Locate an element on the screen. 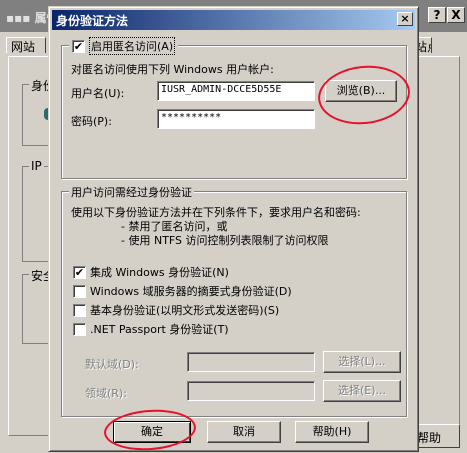 The height and width of the screenshot is (453, 467). close-icon: × is located at coordinates (405, 18).